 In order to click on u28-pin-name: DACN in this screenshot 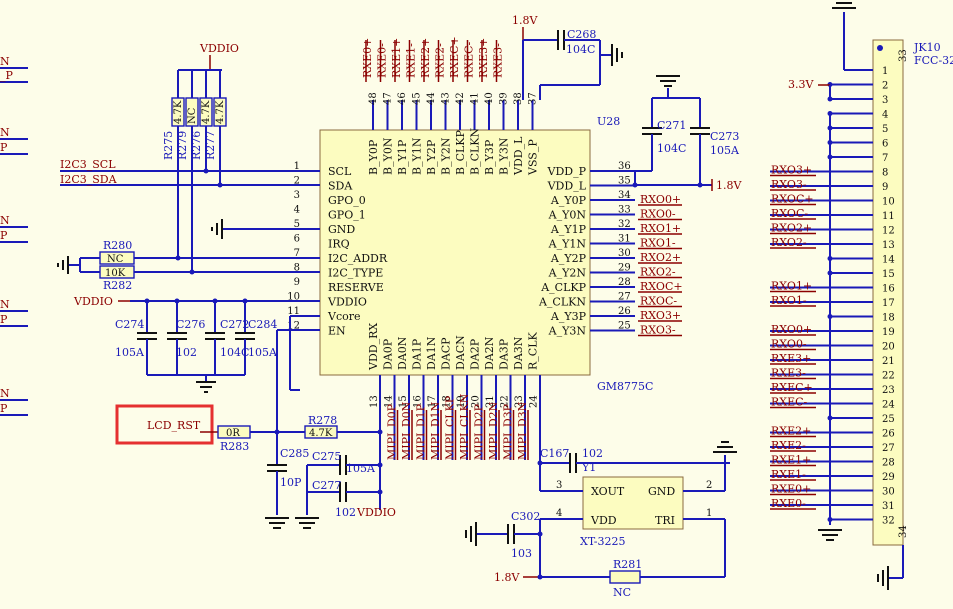, I will do `click(460, 352)`.